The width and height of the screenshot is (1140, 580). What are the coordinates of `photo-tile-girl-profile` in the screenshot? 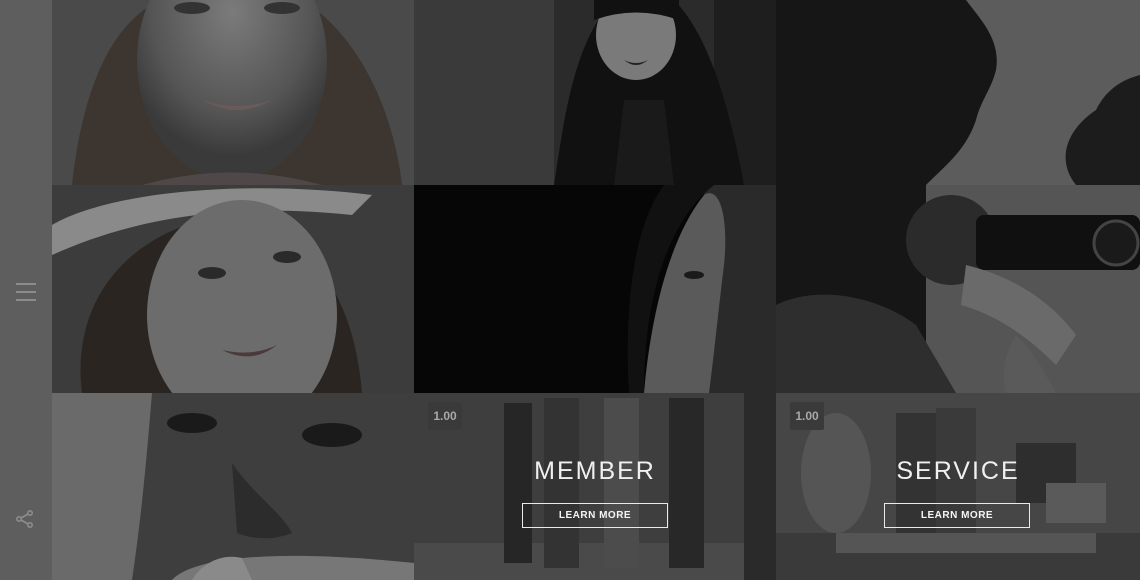 It's located at (595, 289).